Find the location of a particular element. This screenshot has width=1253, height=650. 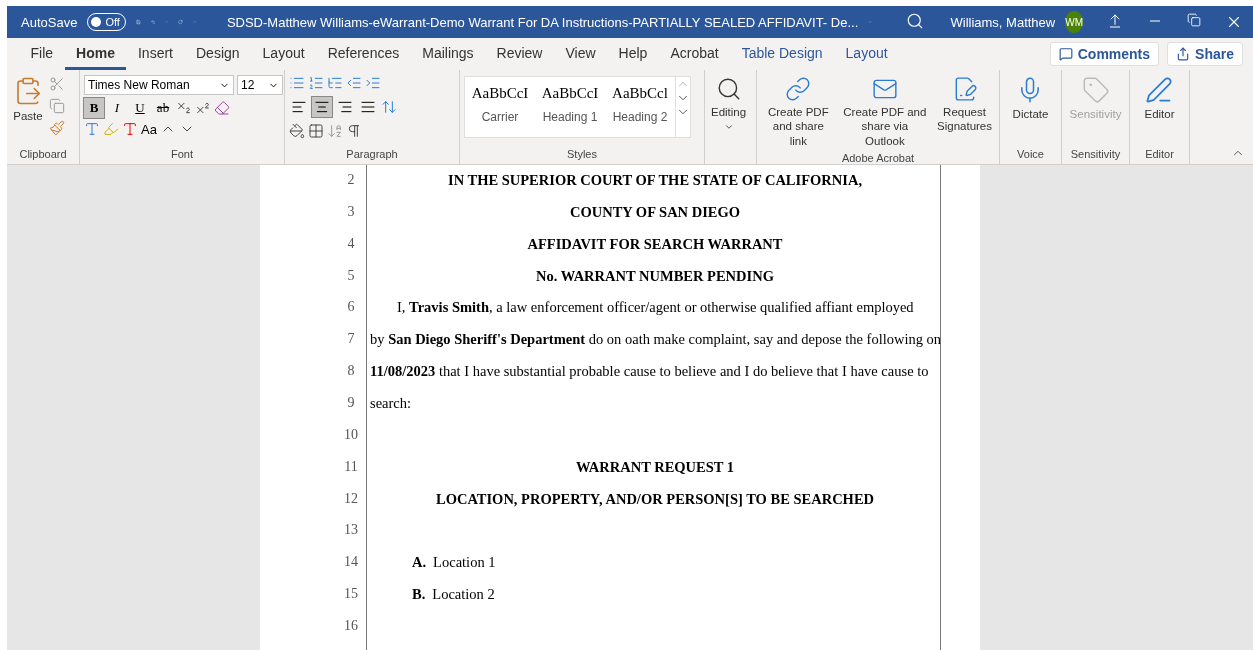

group-label: Voice is located at coordinates (1030, 155).